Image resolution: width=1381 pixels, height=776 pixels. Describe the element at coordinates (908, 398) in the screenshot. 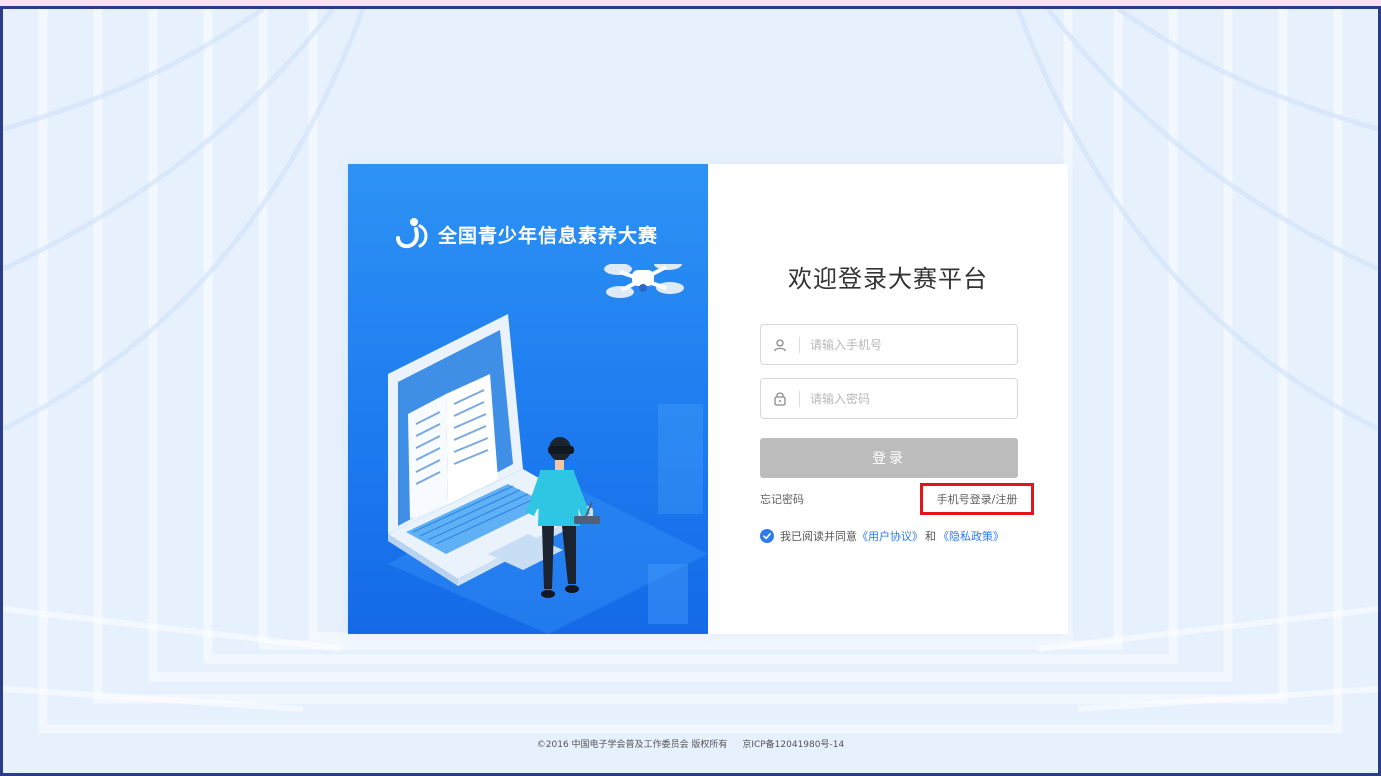

I see `password-input` at that location.